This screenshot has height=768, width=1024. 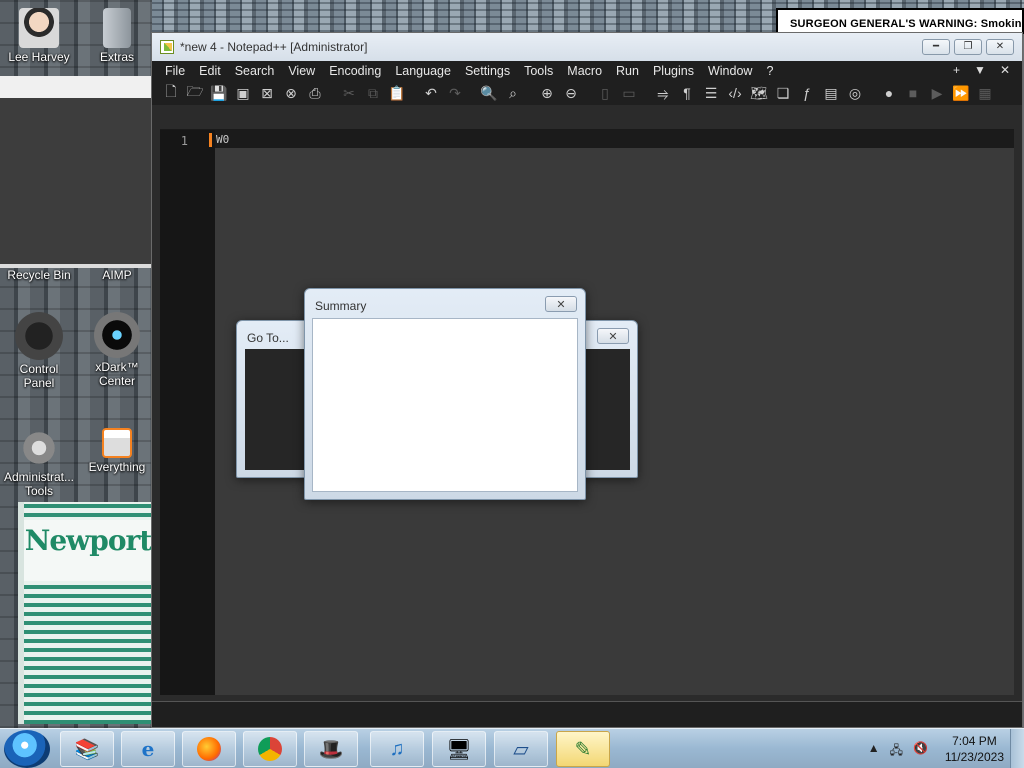 What do you see at coordinates (1005, 70) in the screenshot?
I see `close-tab-icon: ✕` at bounding box center [1005, 70].